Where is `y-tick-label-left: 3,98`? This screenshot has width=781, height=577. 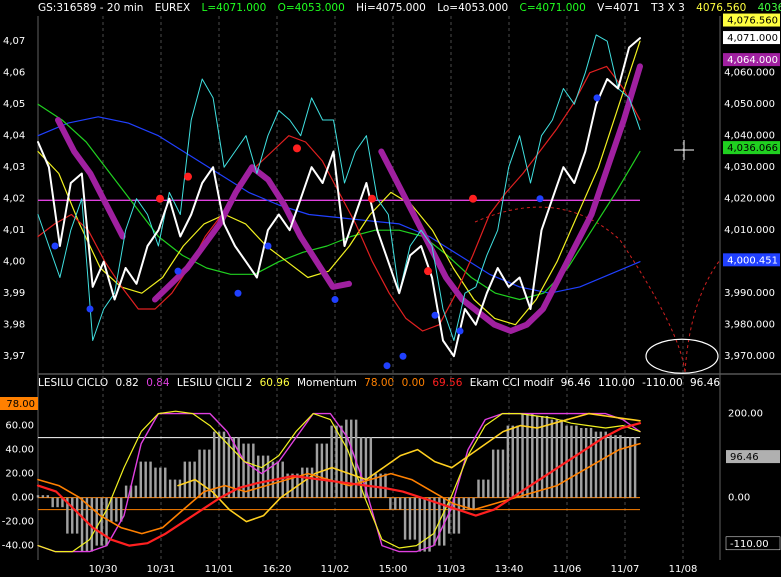 y-tick-label-left: 3,98 is located at coordinates (14, 325).